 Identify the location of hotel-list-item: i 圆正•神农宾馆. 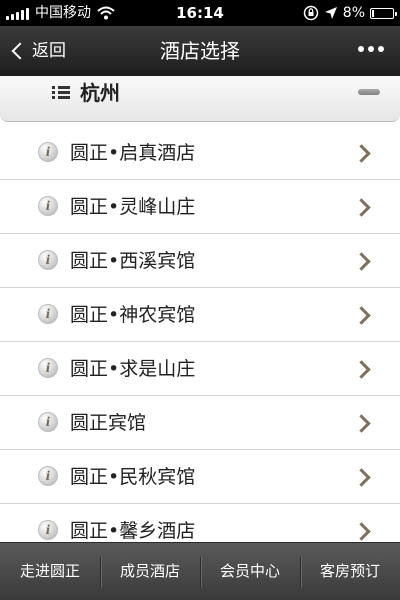
(200, 315).